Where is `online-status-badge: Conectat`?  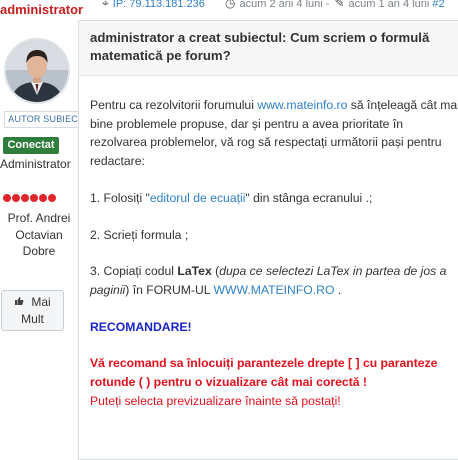
online-status-badge: Conectat is located at coordinates (31, 145).